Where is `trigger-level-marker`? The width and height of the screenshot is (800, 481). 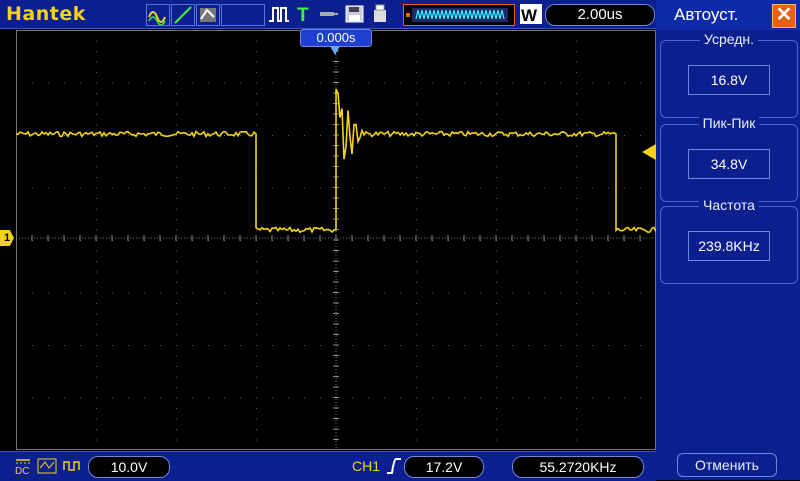
trigger-level-marker is located at coordinates (649, 152).